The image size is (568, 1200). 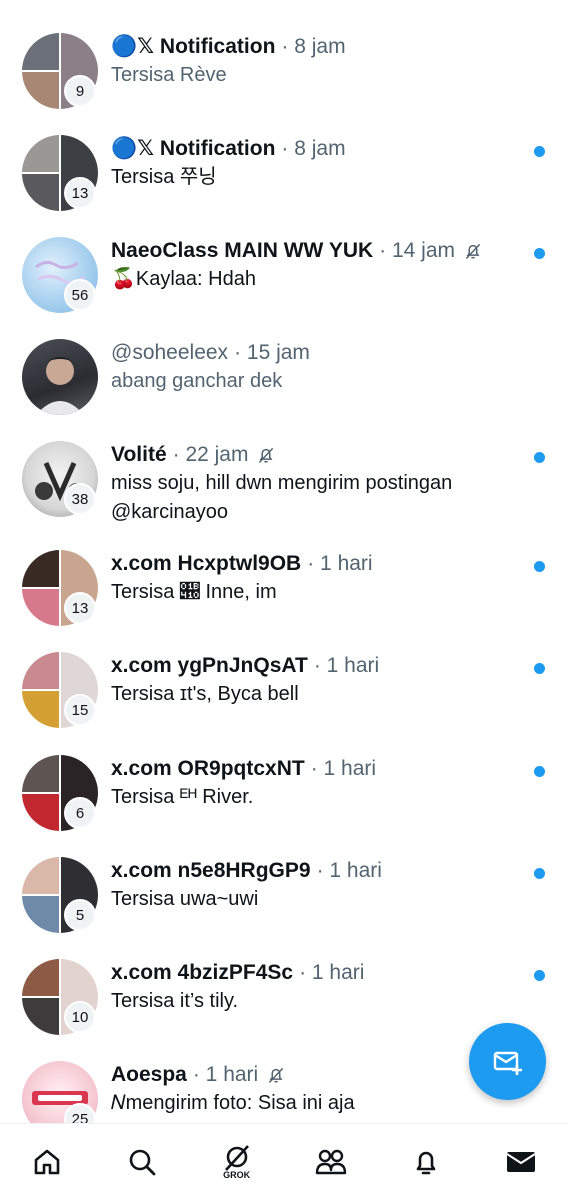 I want to click on nav-search, so click(x=142, y=1162).